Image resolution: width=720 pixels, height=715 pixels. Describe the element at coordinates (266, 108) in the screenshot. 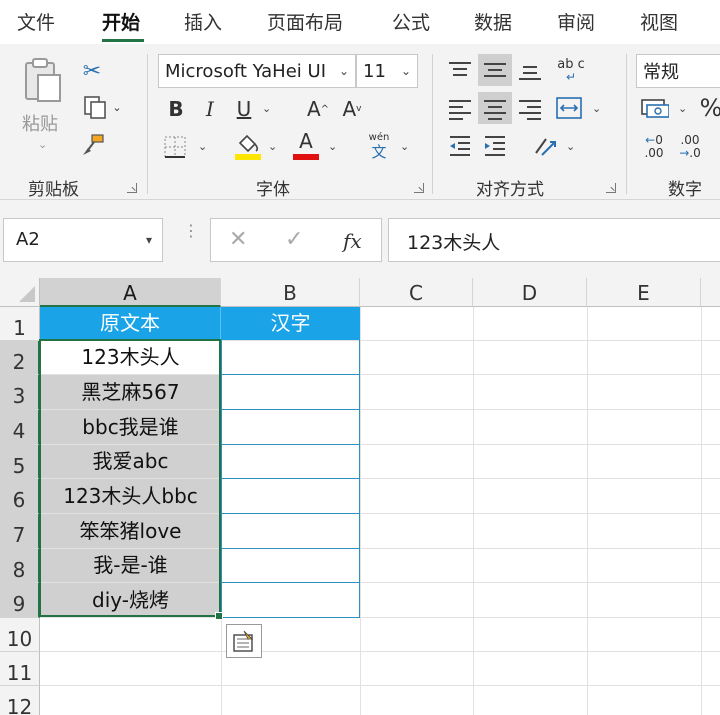

I see `underline-dropdown-icon: ⌄` at that location.